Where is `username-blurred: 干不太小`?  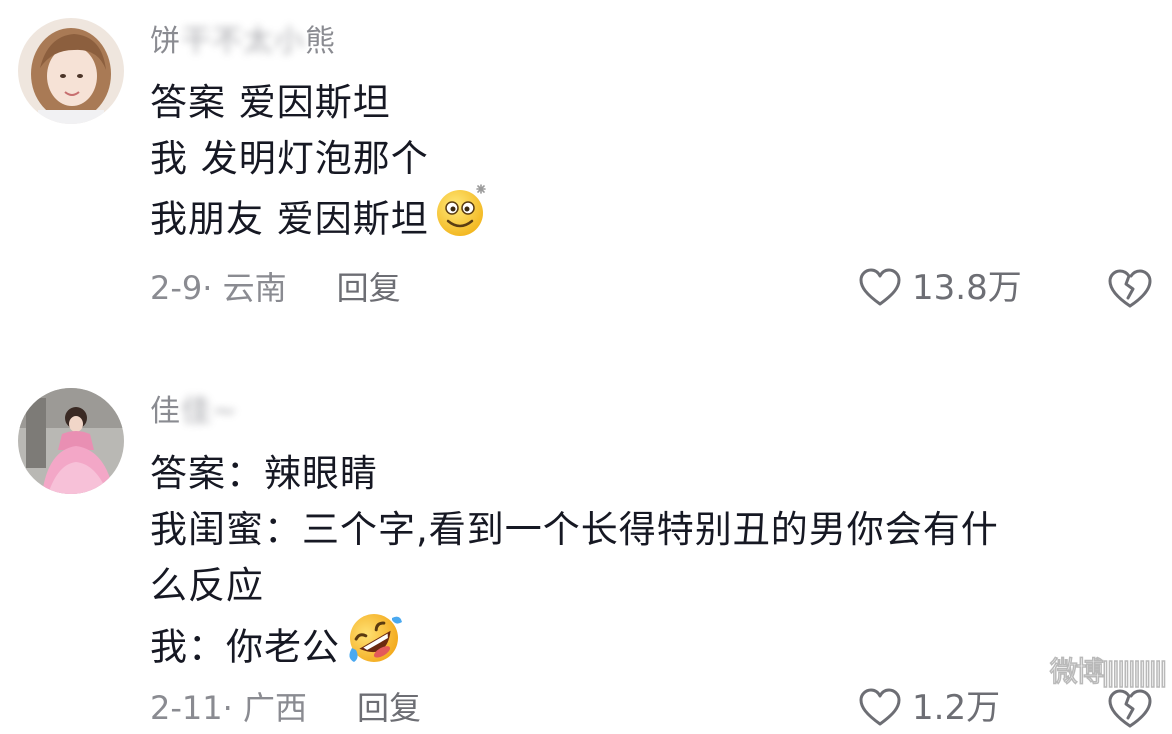 username-blurred: 干不太小 is located at coordinates (243, 41).